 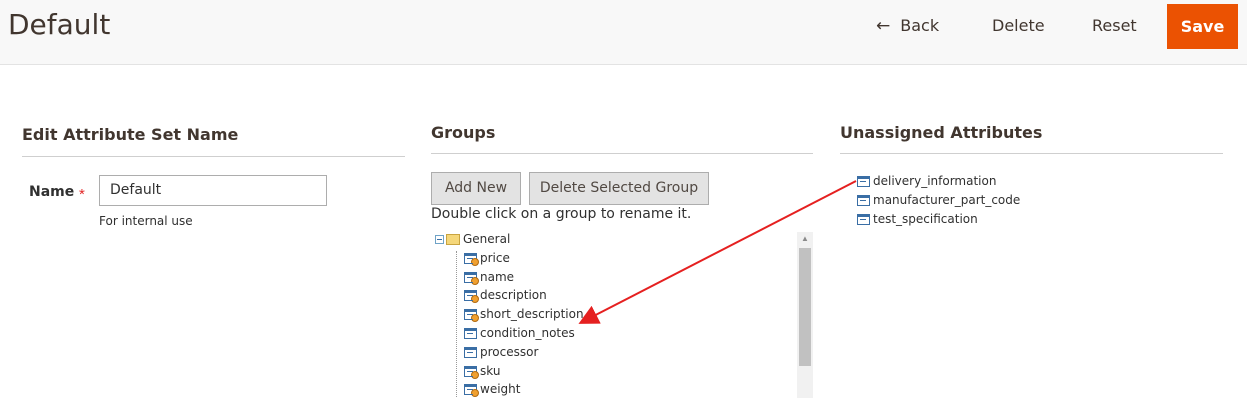 I want to click on tree-item: name, so click(x=489, y=277).